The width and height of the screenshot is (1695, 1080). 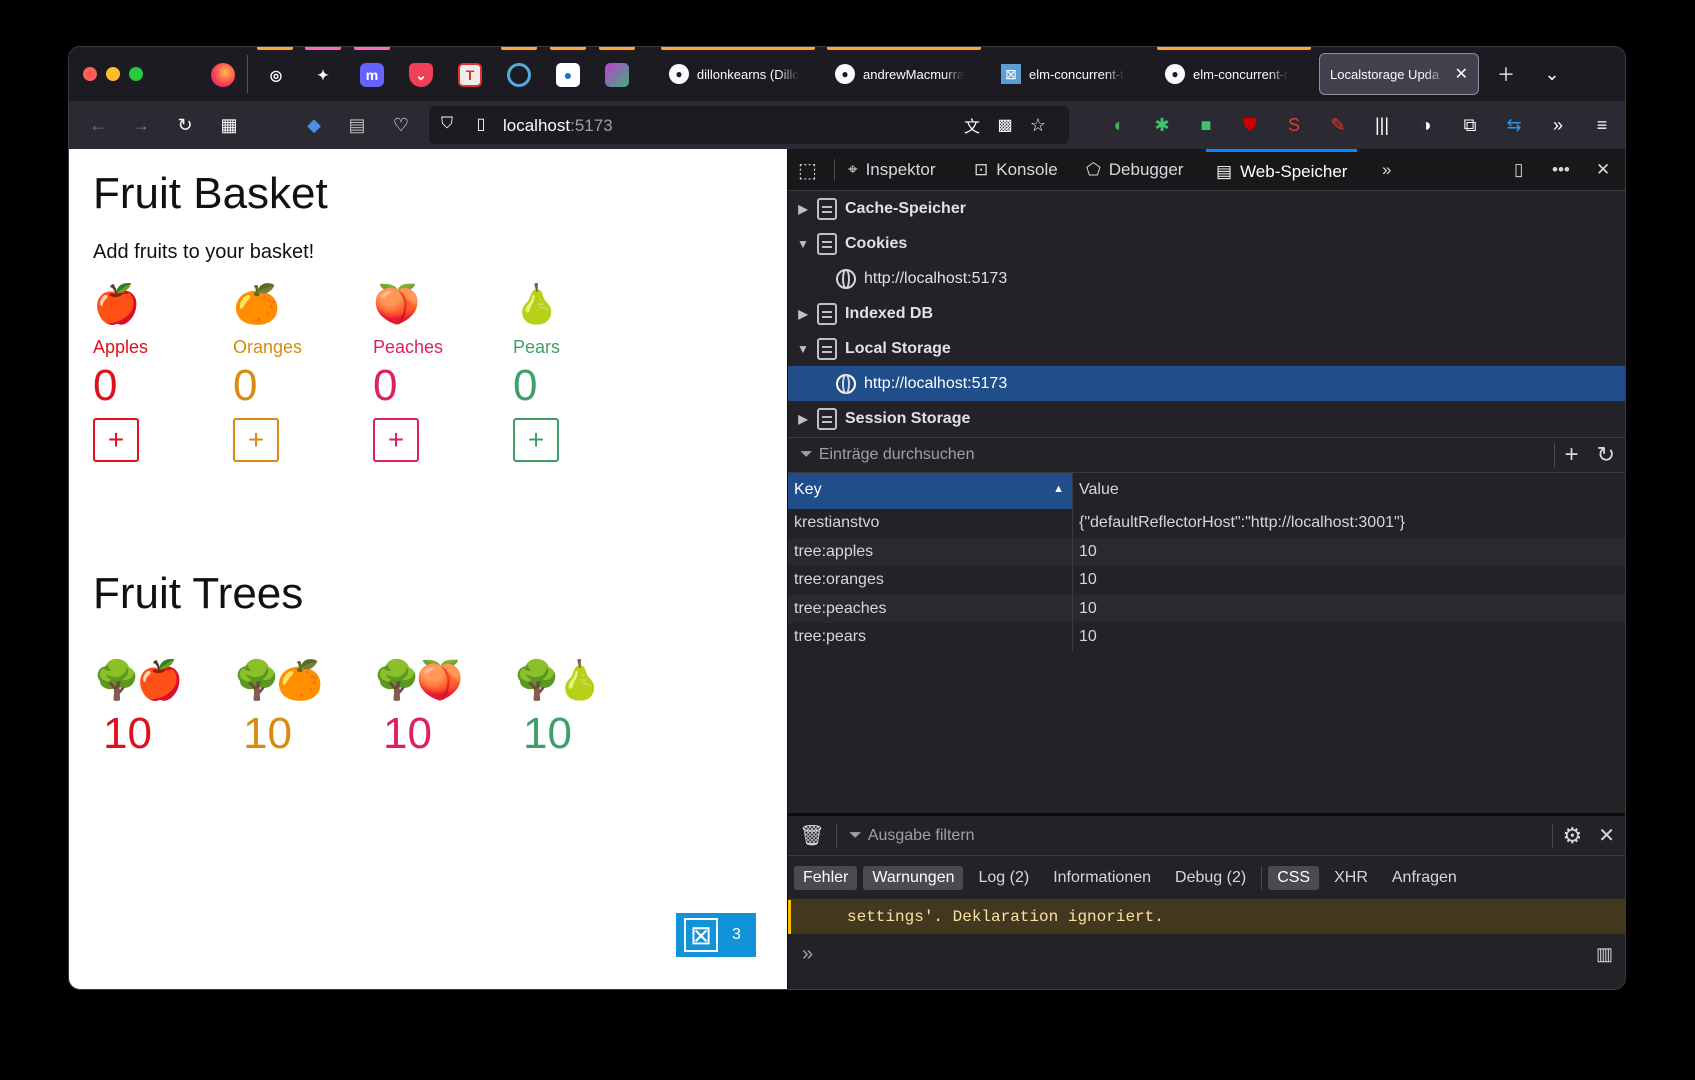 I want to click on extension-s-icon: S, so click(x=1294, y=125).